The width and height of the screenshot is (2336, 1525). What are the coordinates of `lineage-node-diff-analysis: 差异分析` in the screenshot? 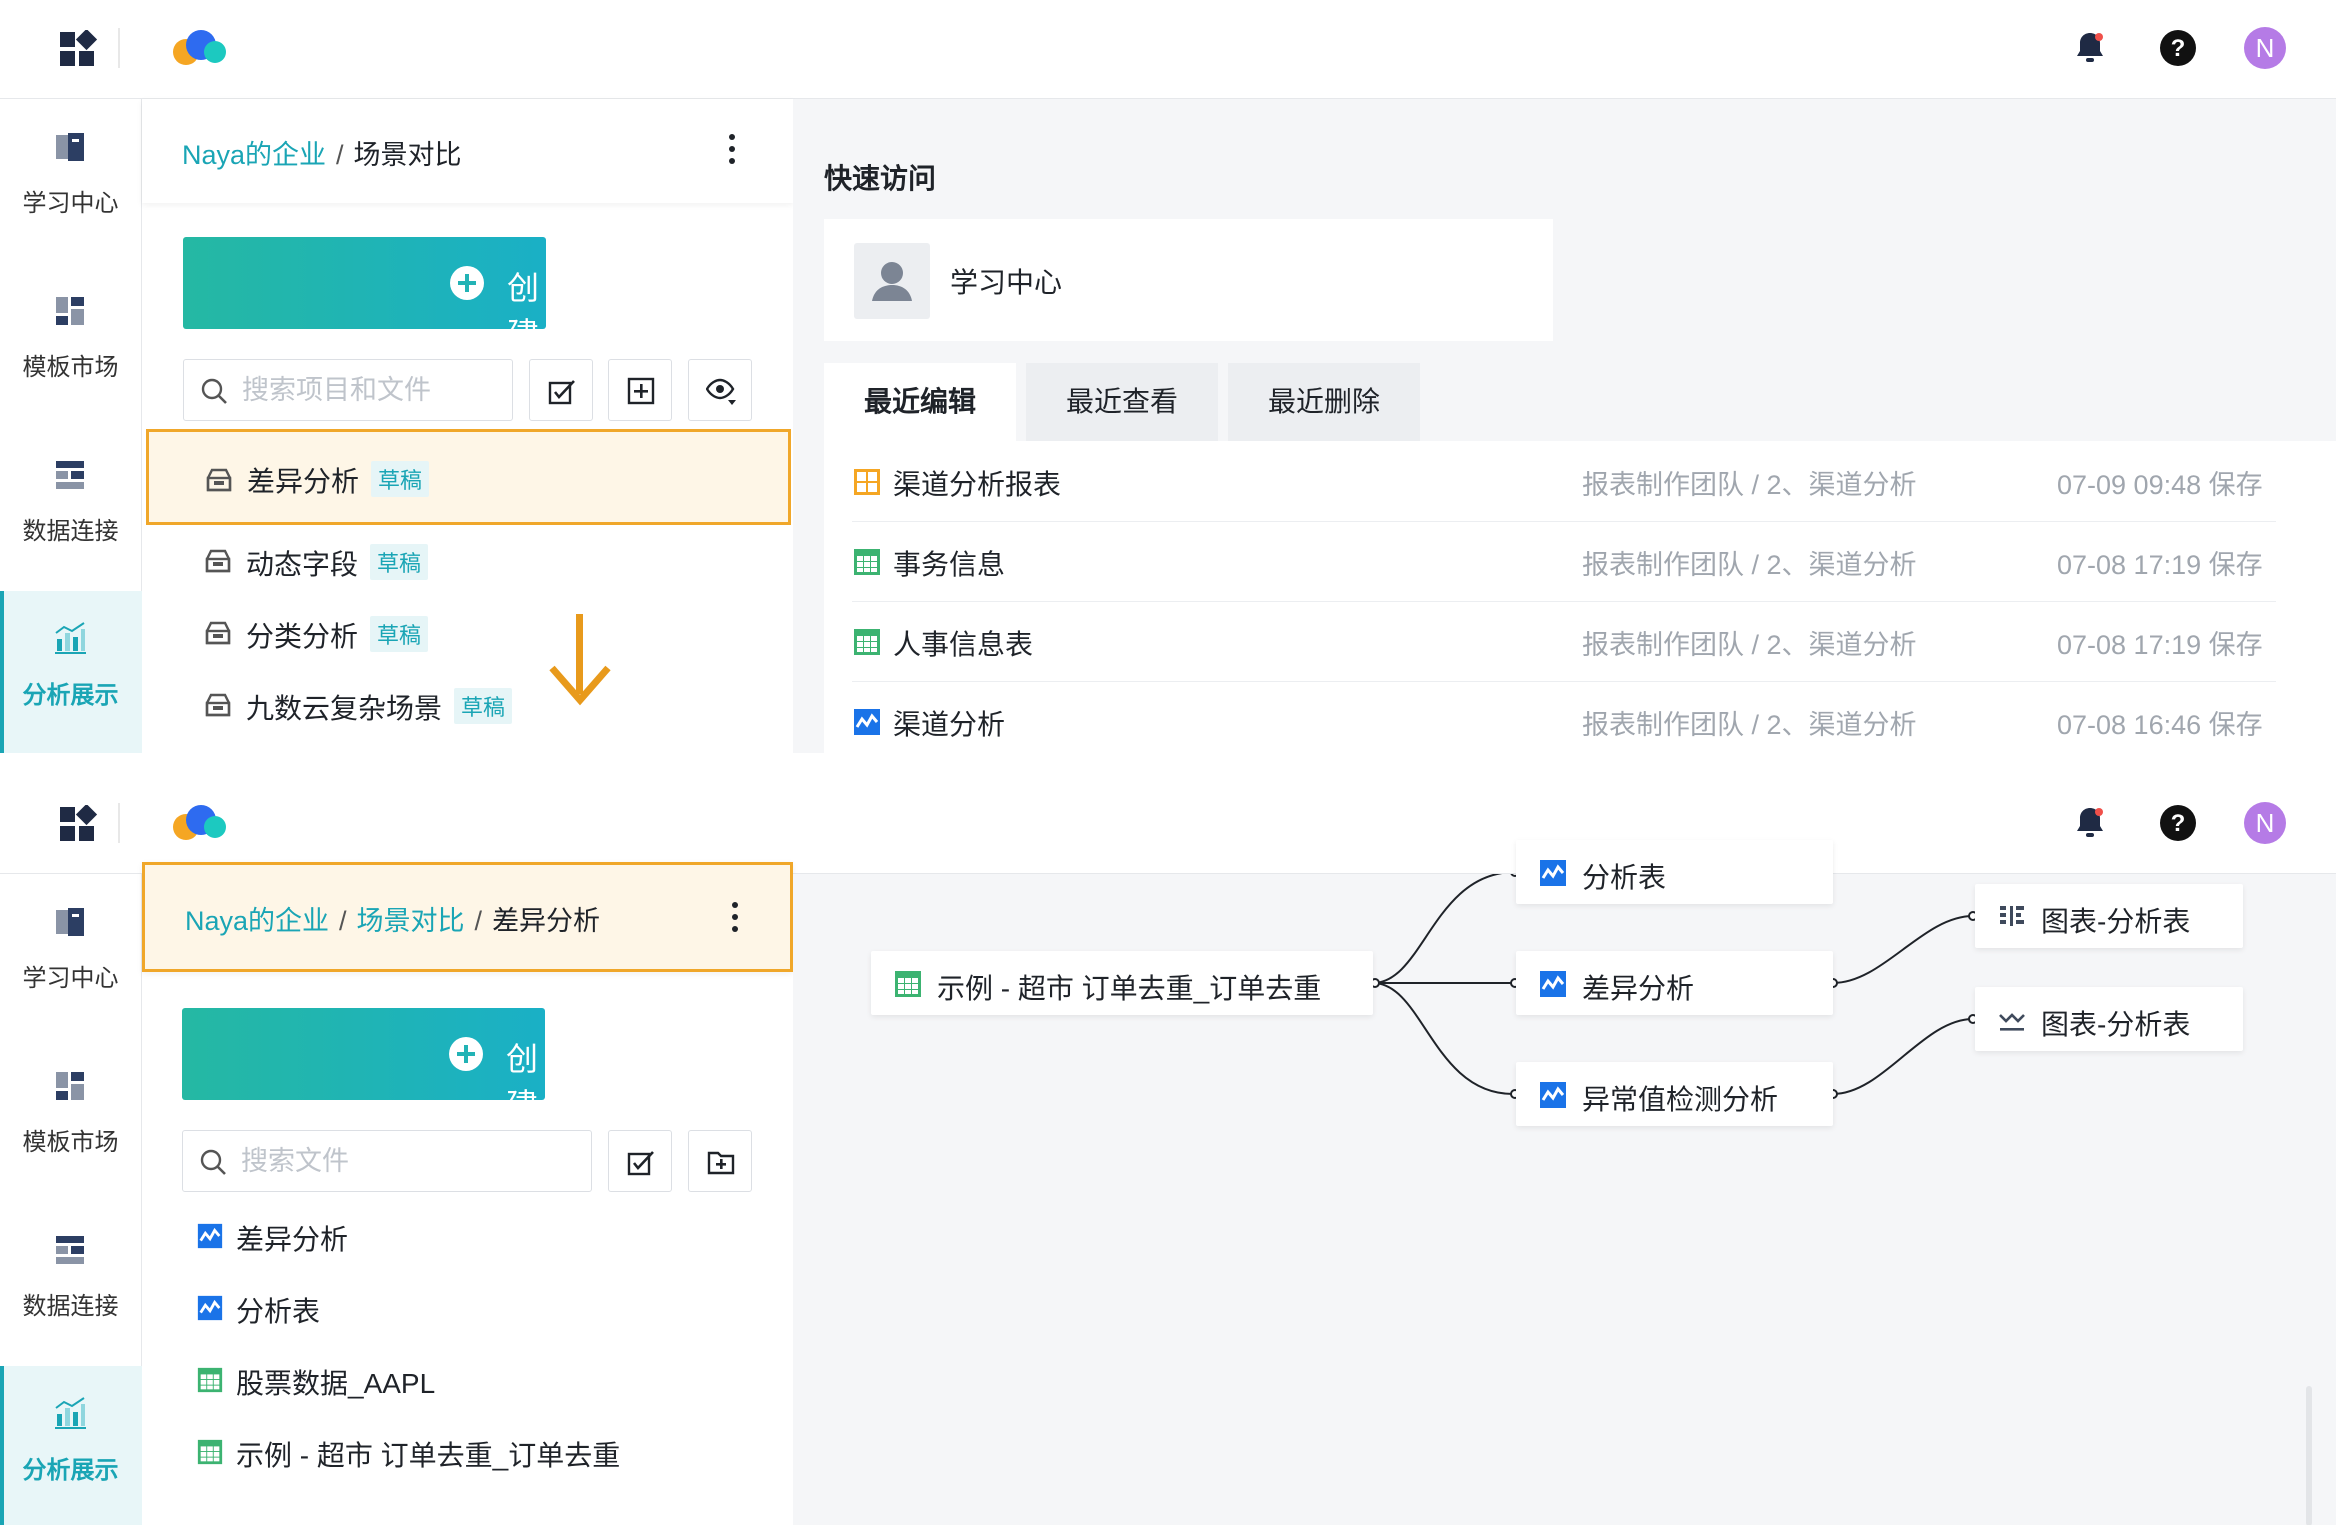 It's located at (1674, 983).